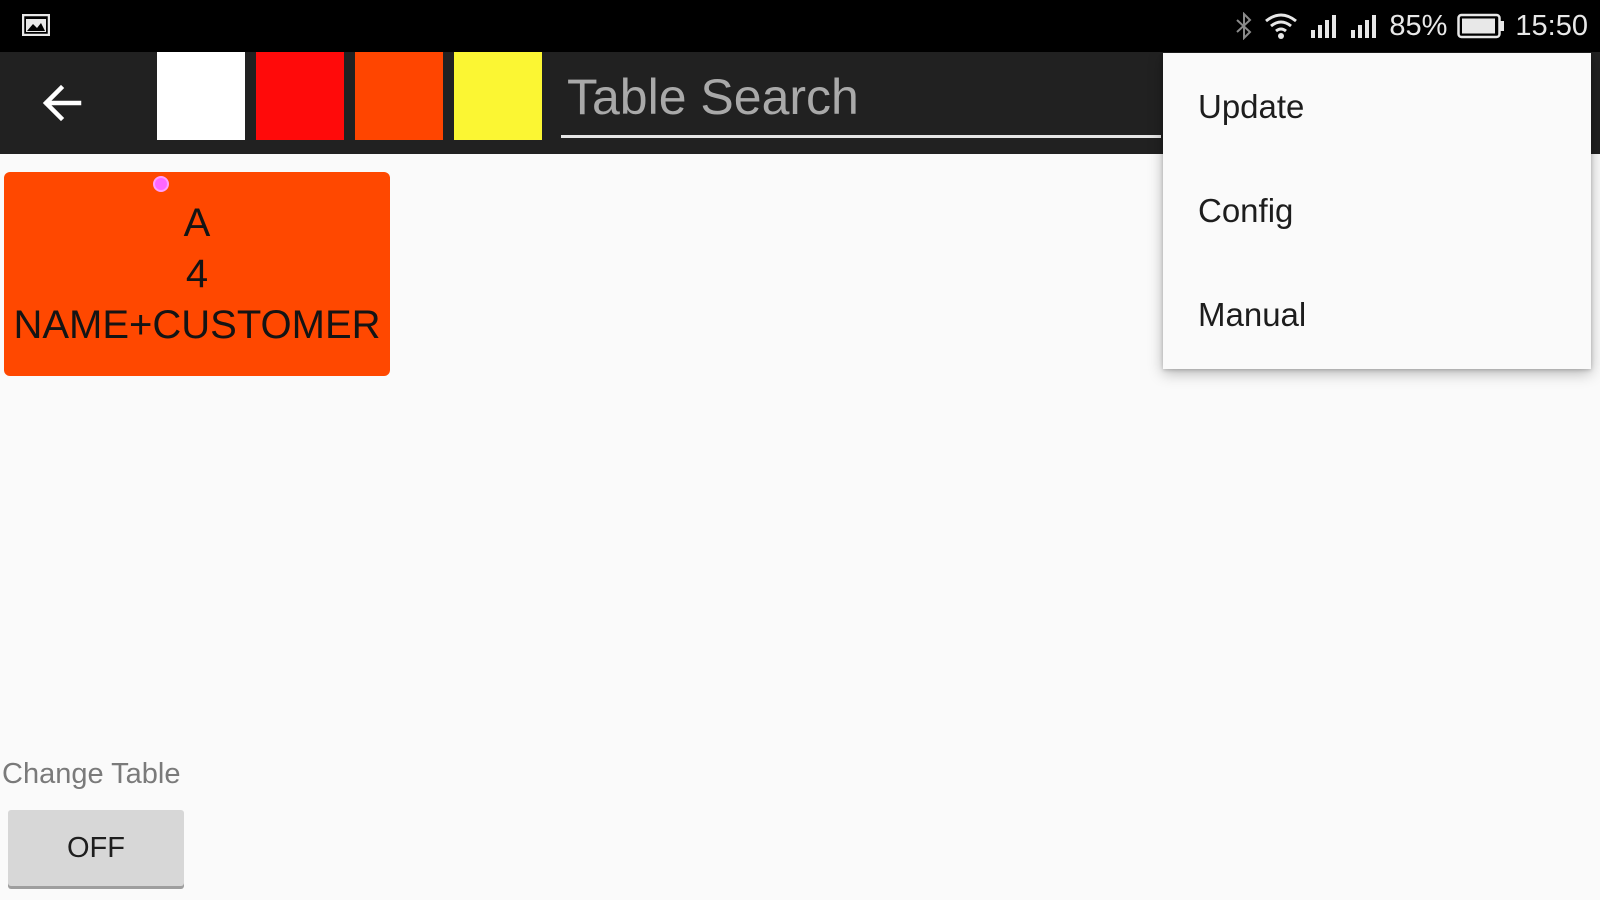 This screenshot has height=900, width=1600. What do you see at coordinates (91, 774) in the screenshot?
I see `change-table-label: Change Table` at bounding box center [91, 774].